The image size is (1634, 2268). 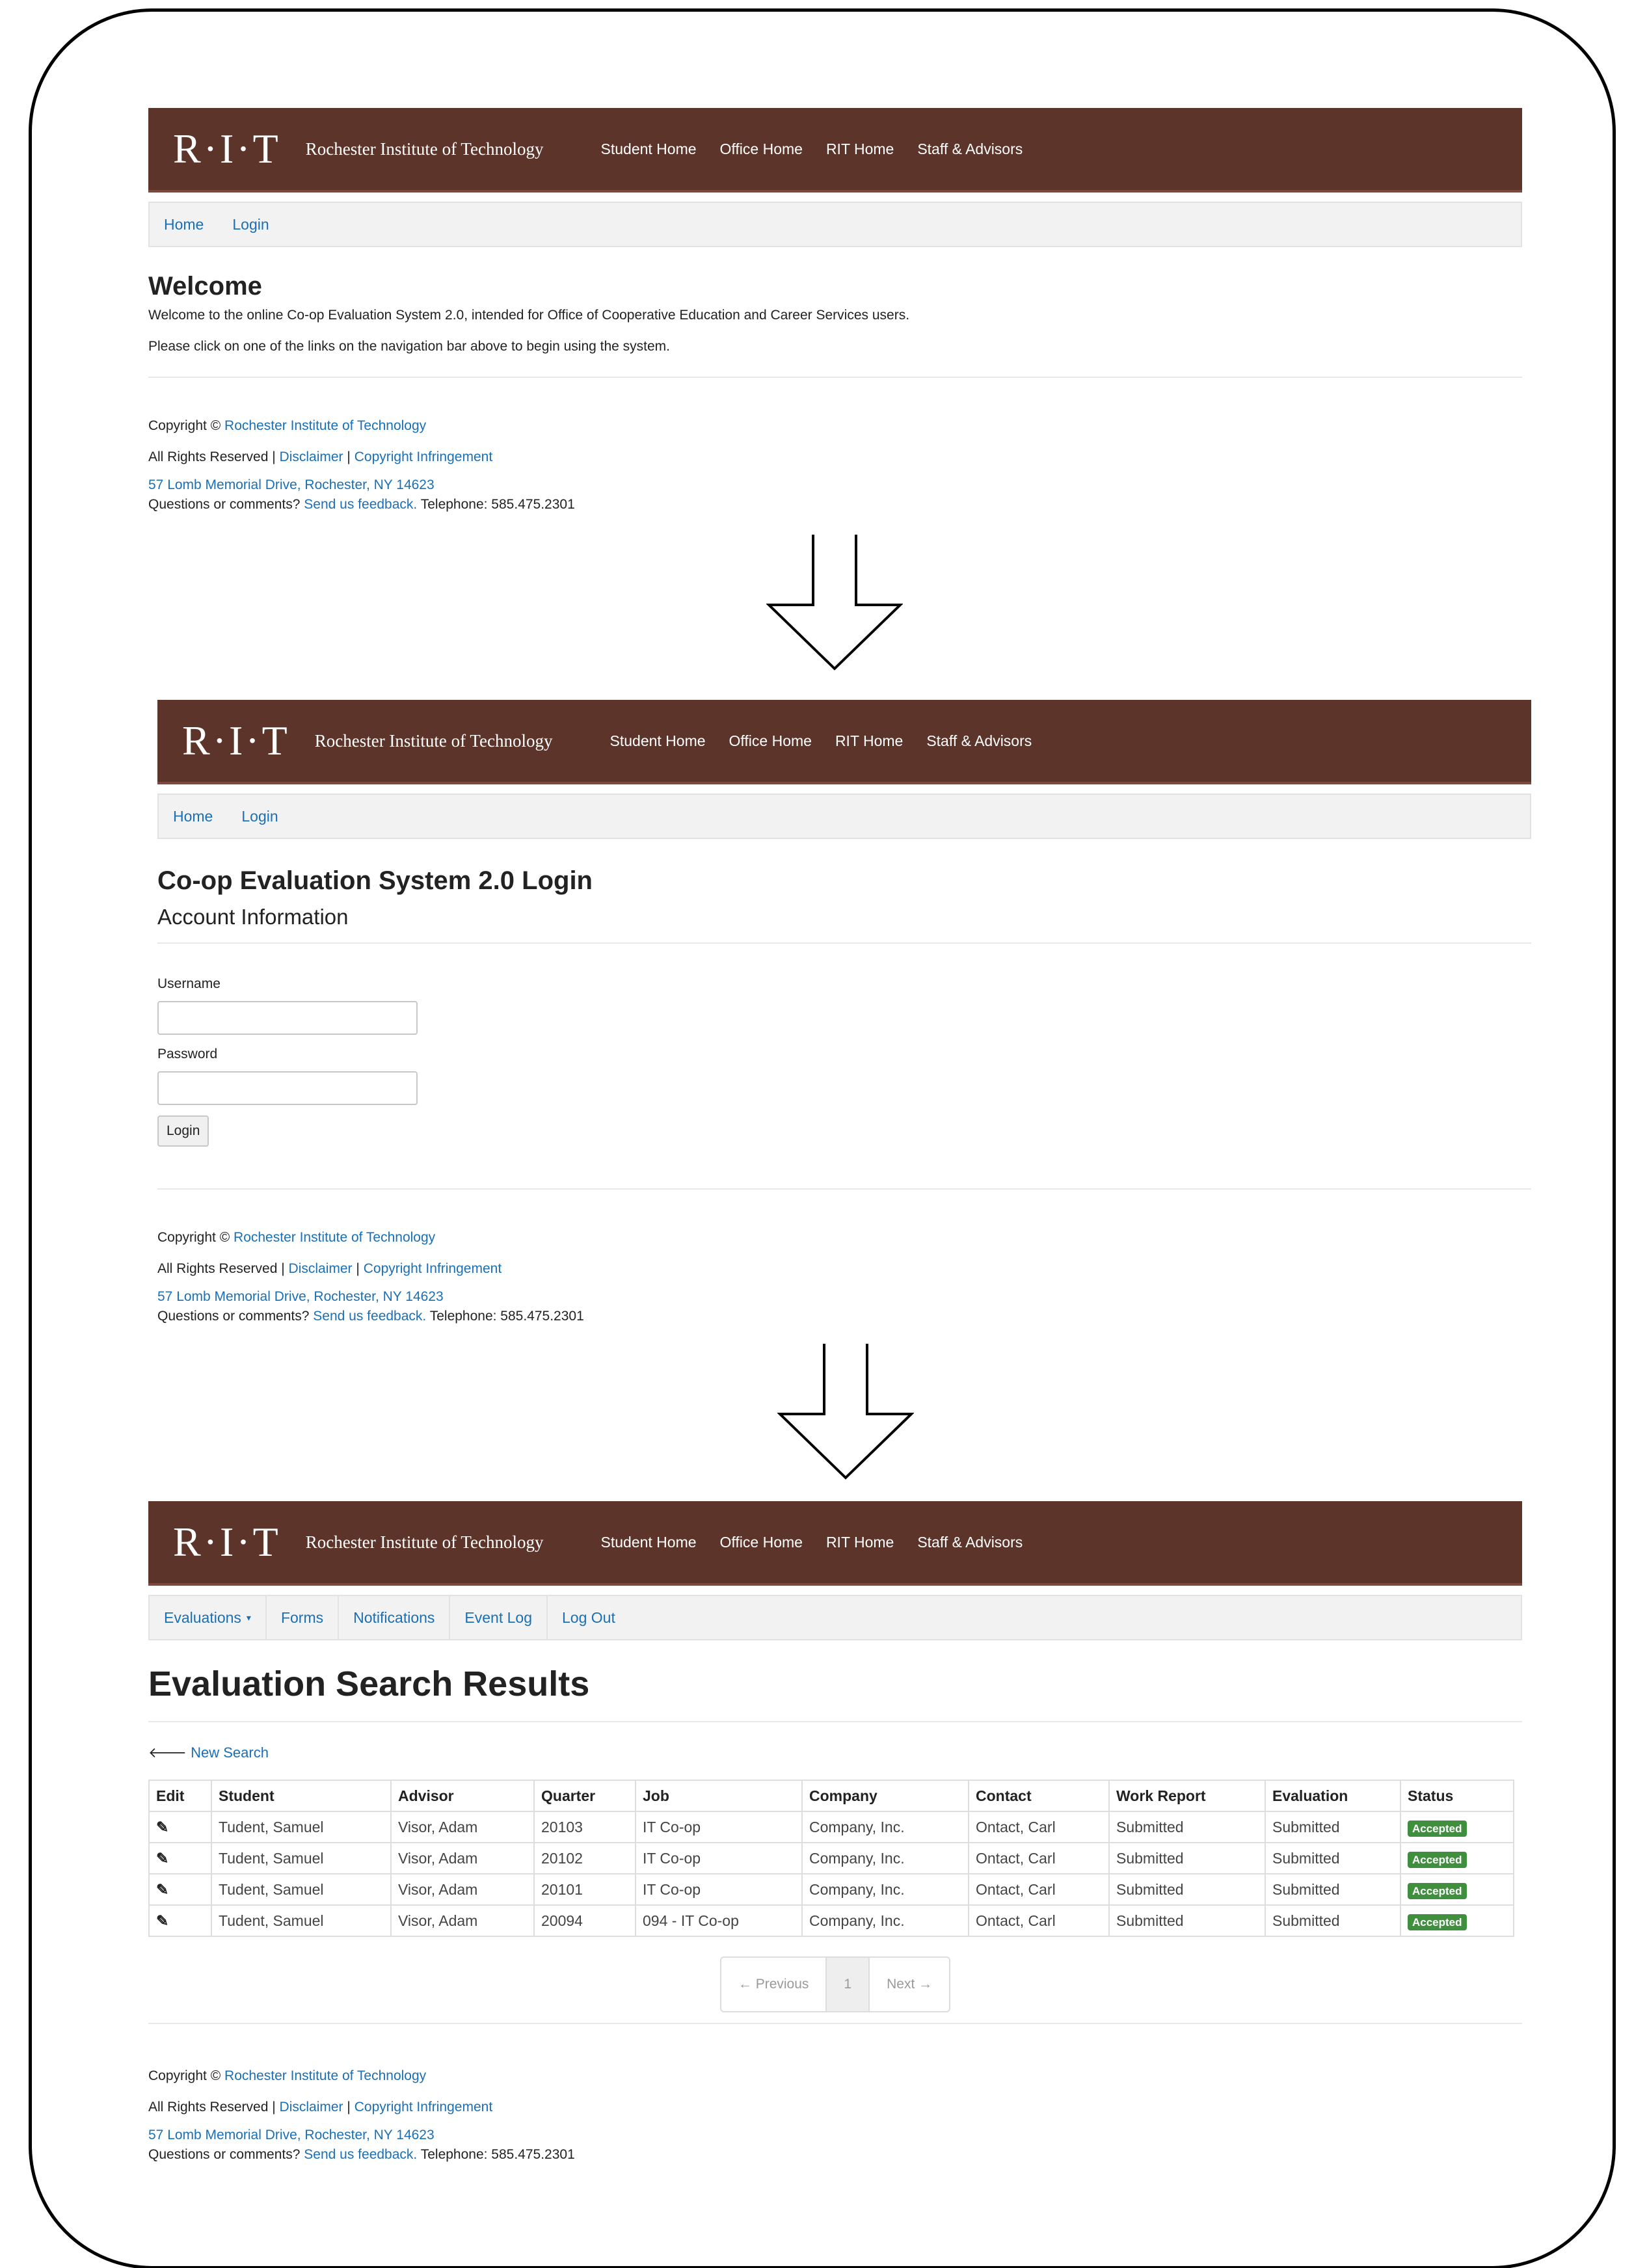 What do you see at coordinates (208, 1618) in the screenshot?
I see `subnav-evaluations: Evaluations ▾` at bounding box center [208, 1618].